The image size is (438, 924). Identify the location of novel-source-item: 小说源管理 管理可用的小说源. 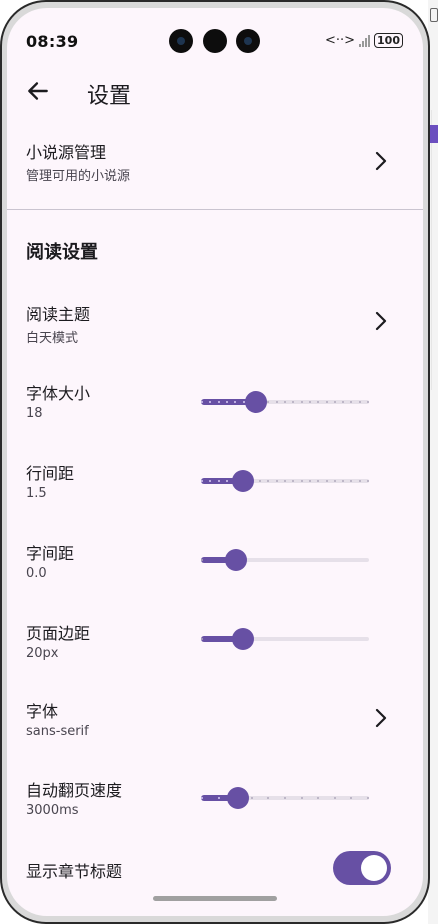
(215, 164).